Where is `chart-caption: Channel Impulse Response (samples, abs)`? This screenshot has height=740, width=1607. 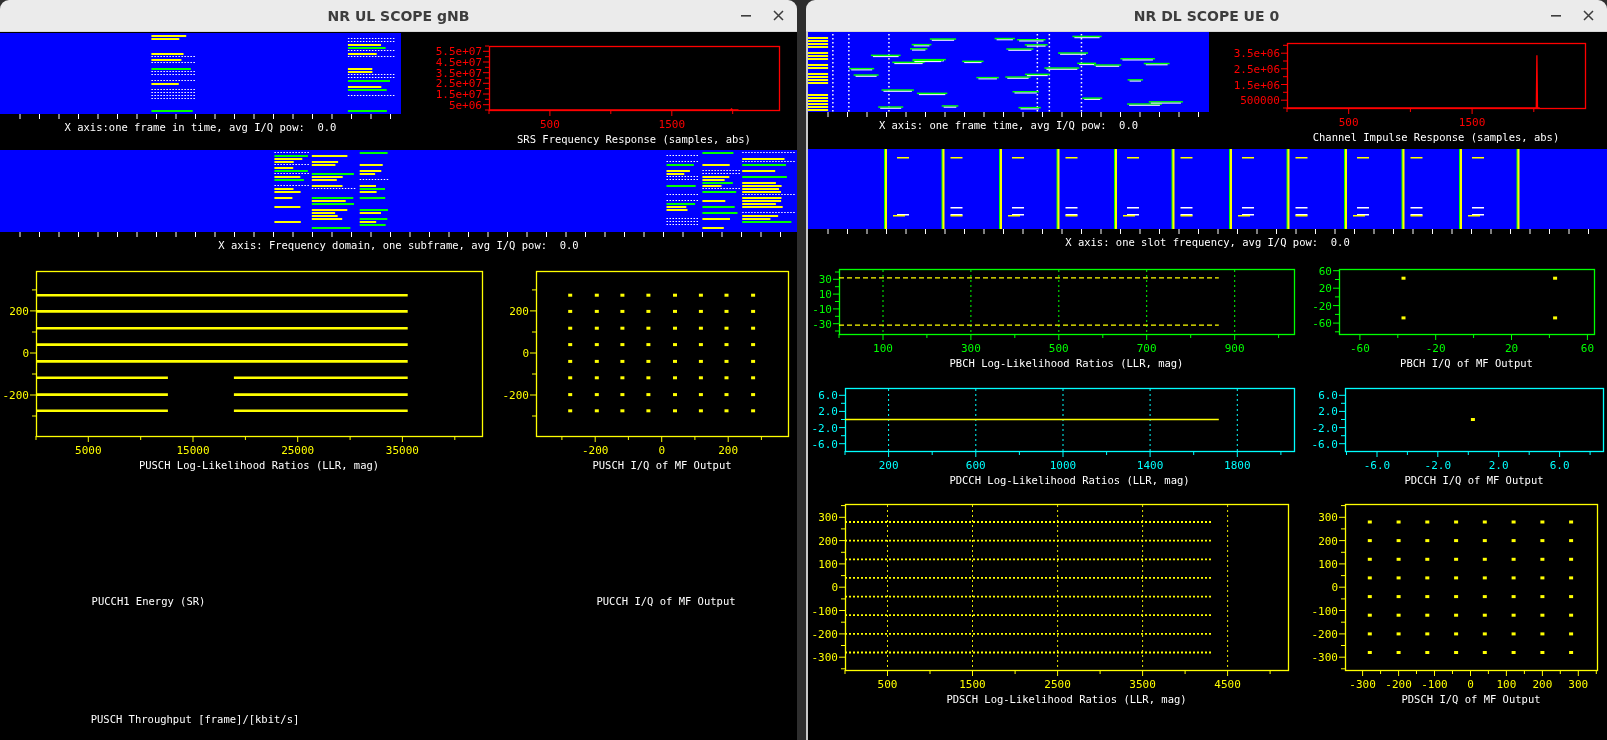
chart-caption: Channel Impulse Response (samples, abs) is located at coordinates (1436, 137).